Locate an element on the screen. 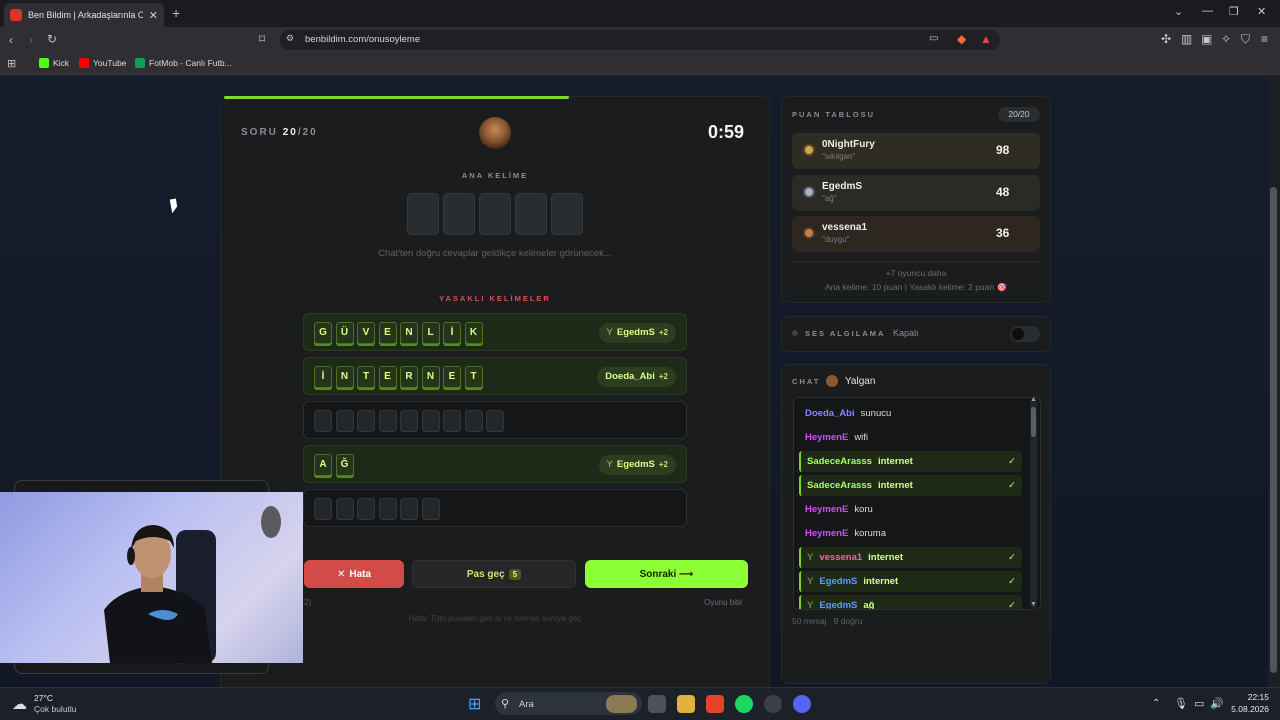  chat-text: wifi is located at coordinates (861, 437).